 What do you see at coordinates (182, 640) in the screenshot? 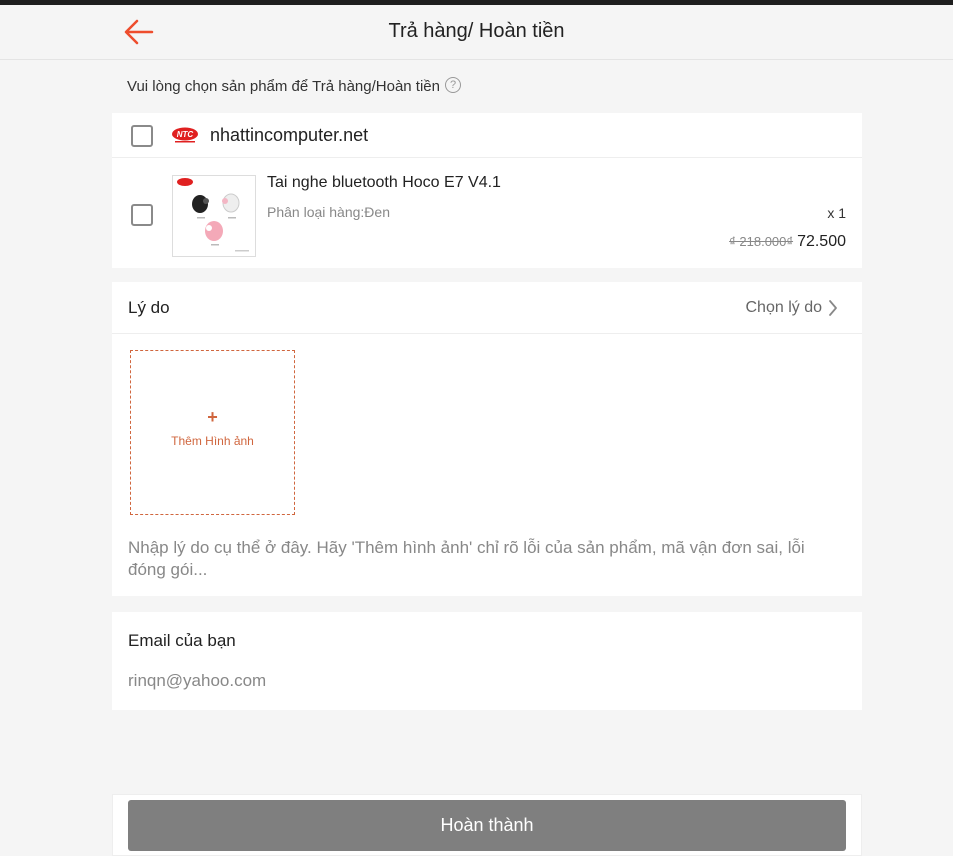
I see `email-label: Email của bạn` at bounding box center [182, 640].